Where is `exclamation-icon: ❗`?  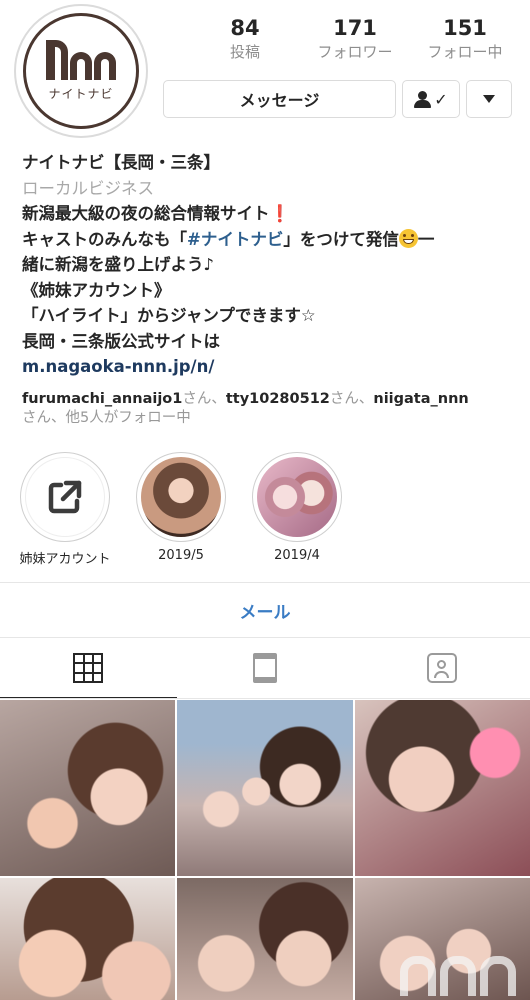
exclamation-icon: ❗ is located at coordinates (280, 213).